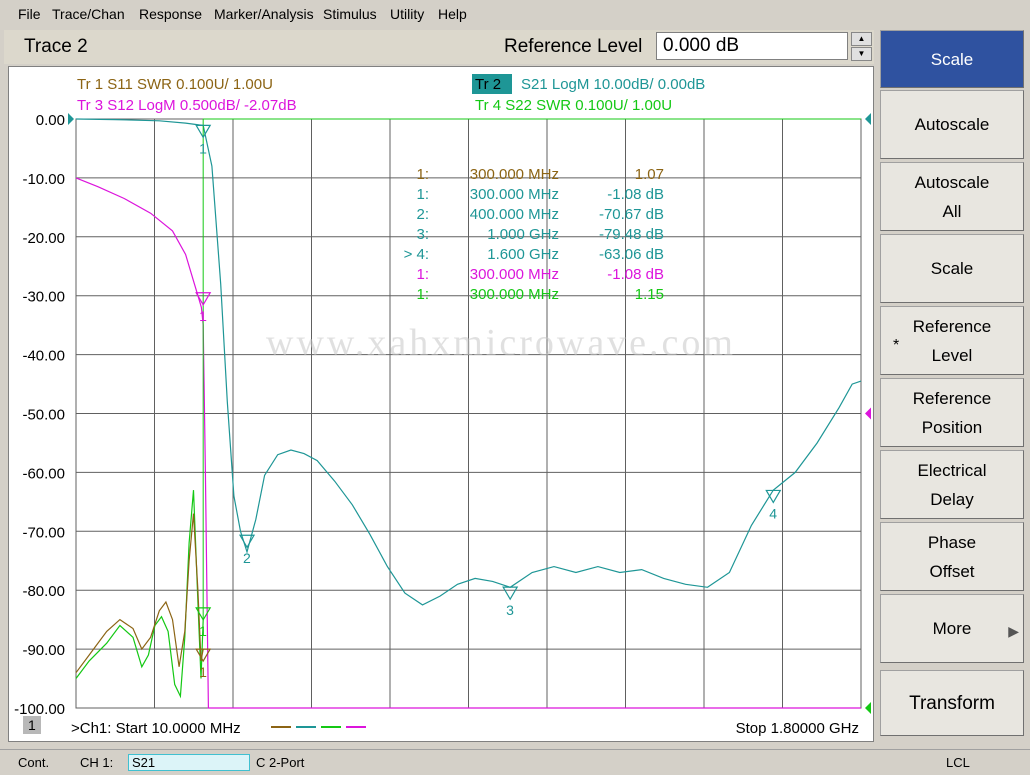 Image resolution: width=1030 pixels, height=775 pixels. What do you see at coordinates (33, 762) in the screenshot?
I see `sweep-mode: Cont.` at bounding box center [33, 762].